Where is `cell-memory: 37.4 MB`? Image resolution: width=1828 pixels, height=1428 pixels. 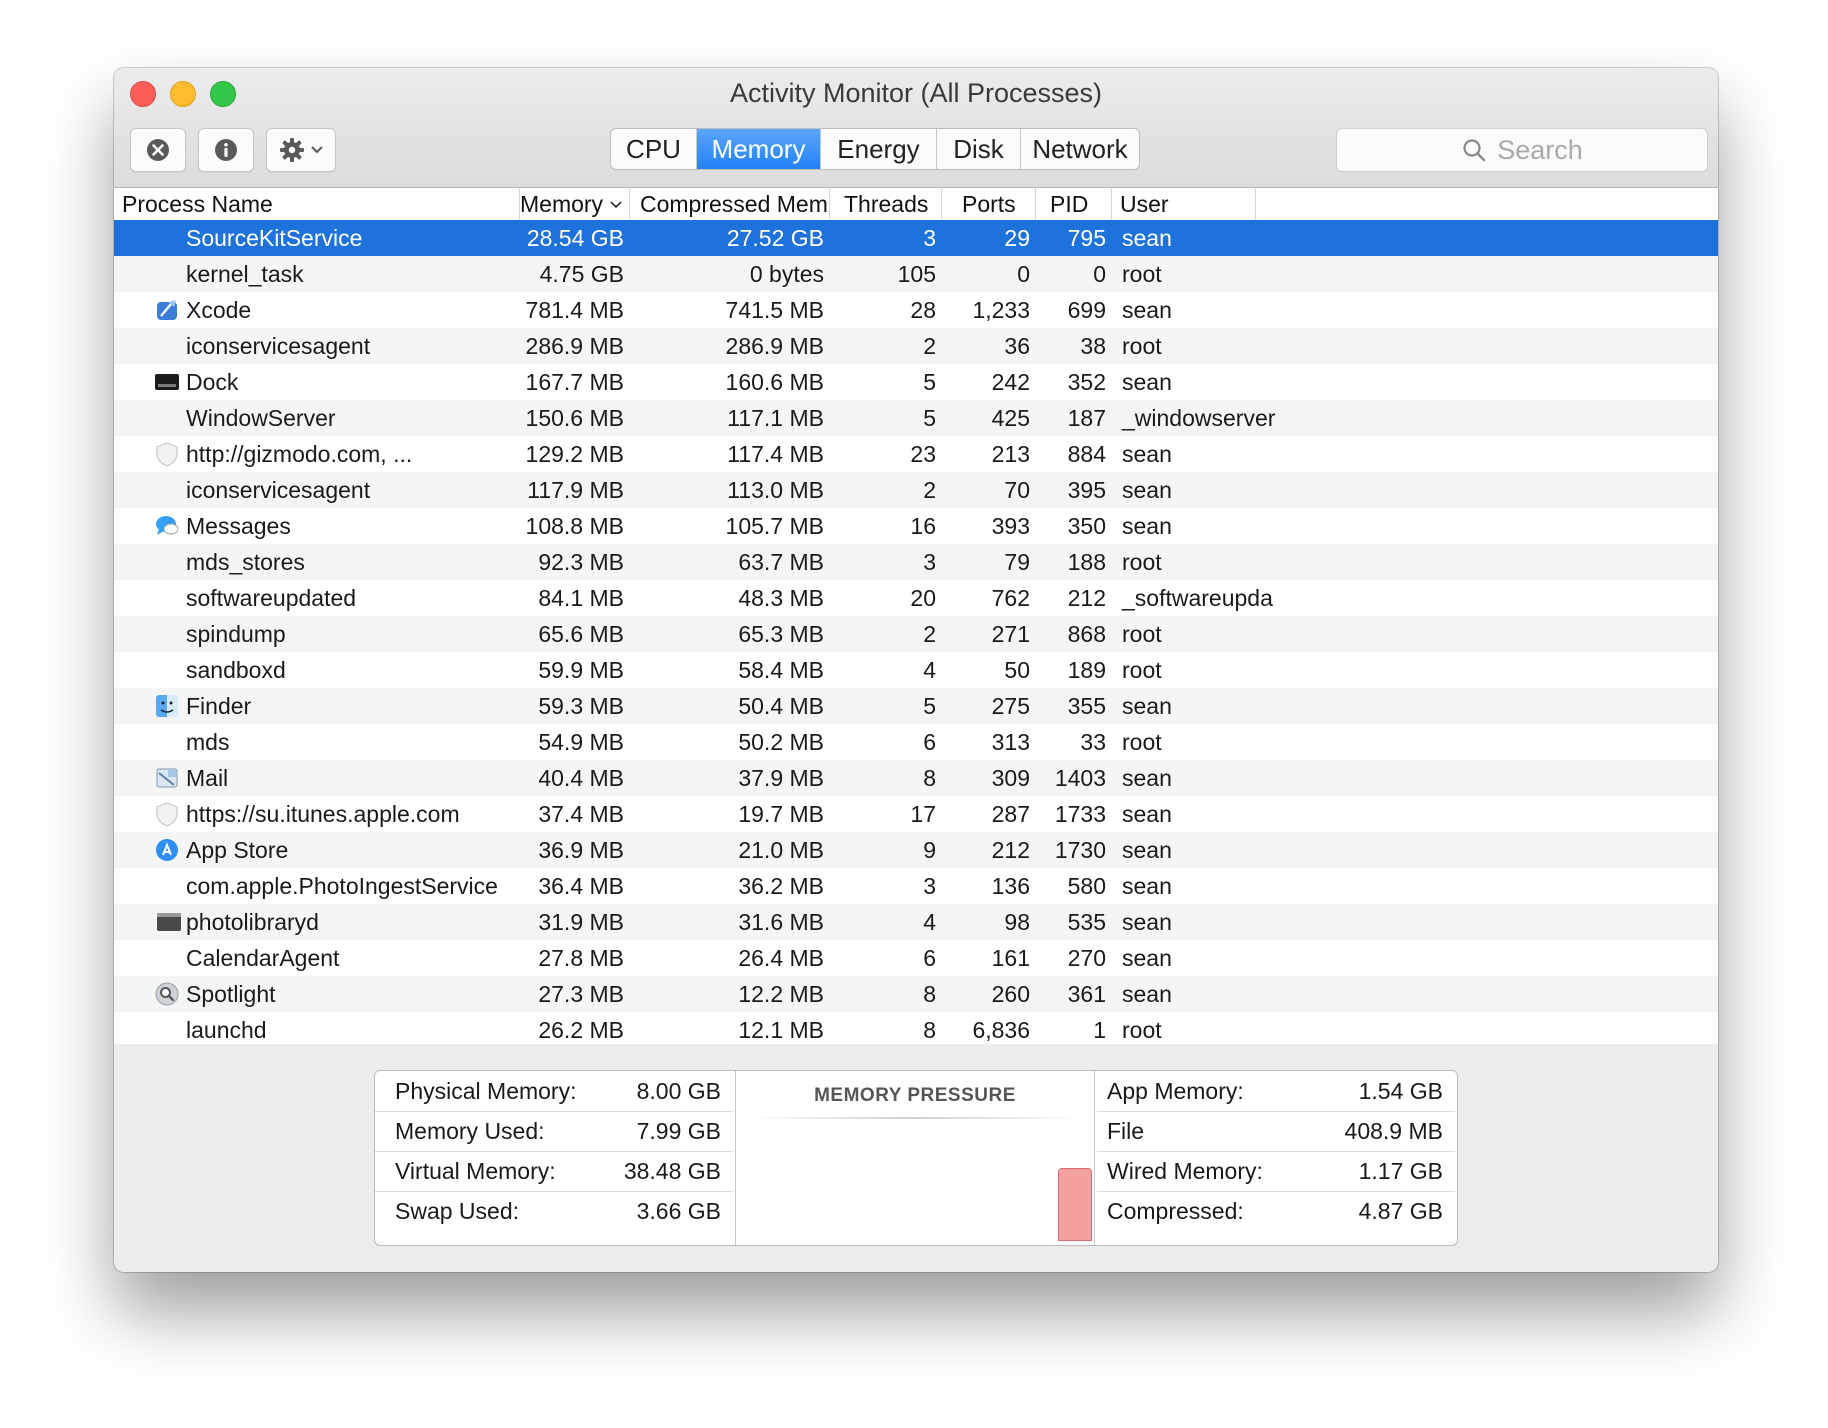
cell-memory: 37.4 MB is located at coordinates (581, 814).